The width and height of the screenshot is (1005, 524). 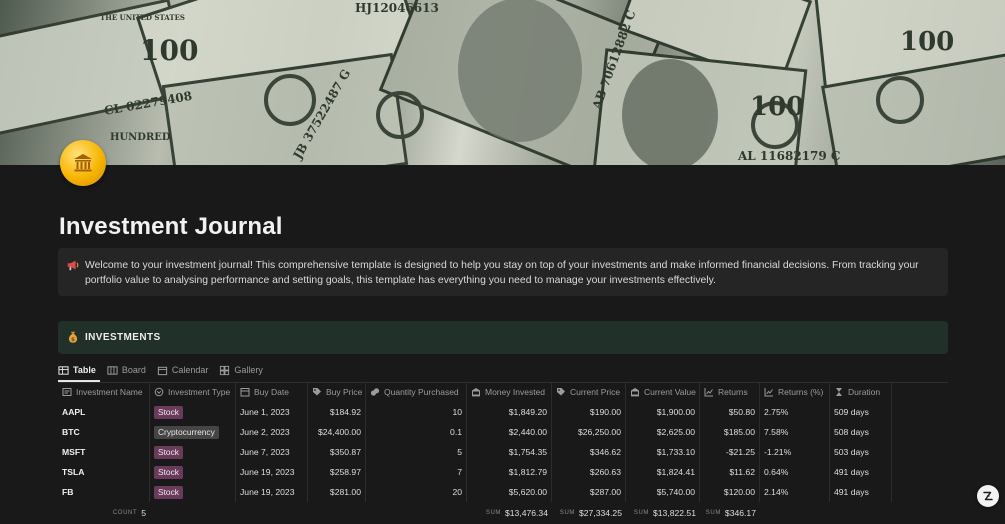 I want to click on money-invested-cell: $1,754.35, so click(x=509, y=452).